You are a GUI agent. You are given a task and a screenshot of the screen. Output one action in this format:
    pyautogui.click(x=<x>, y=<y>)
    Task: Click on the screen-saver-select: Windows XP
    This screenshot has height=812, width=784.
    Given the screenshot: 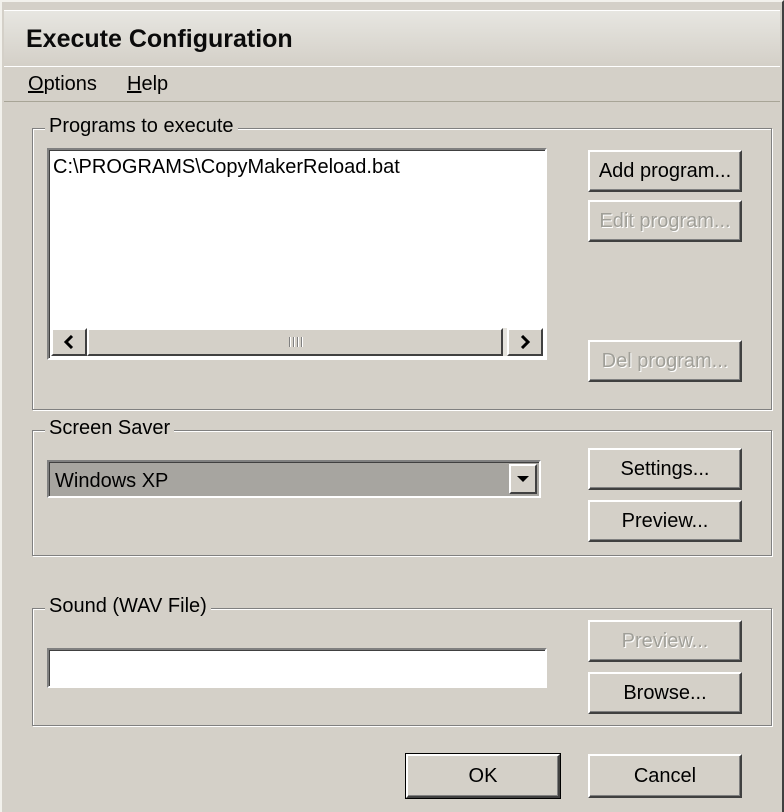 What is the action you would take?
    pyautogui.click(x=294, y=479)
    